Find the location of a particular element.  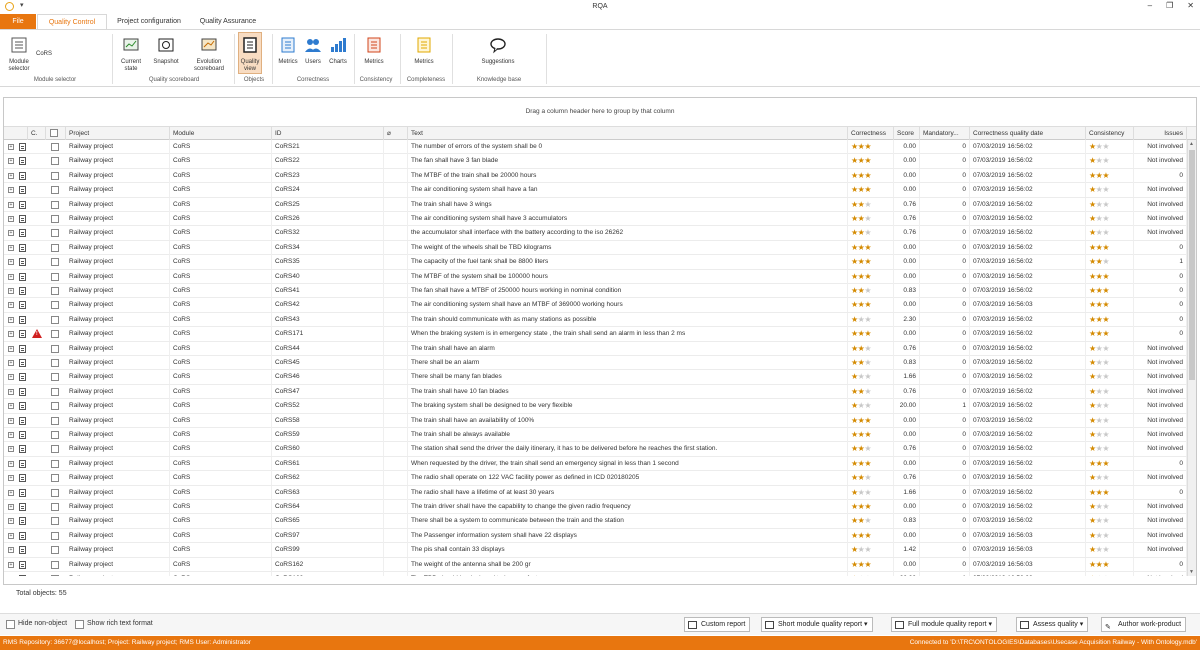

tab-quality-control: Quality Control is located at coordinates (72, 22).